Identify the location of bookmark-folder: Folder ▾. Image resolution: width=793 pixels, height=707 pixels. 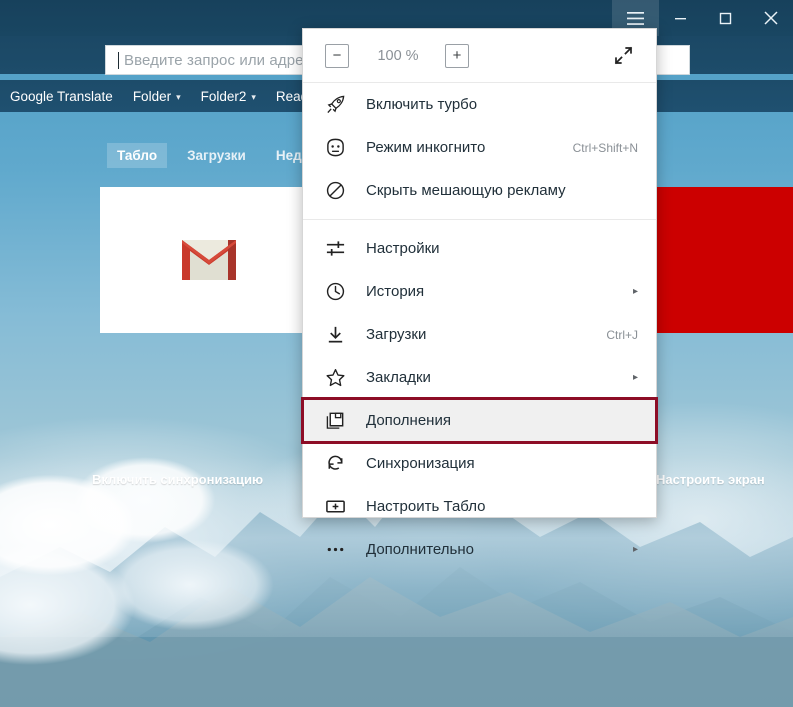
(157, 96).